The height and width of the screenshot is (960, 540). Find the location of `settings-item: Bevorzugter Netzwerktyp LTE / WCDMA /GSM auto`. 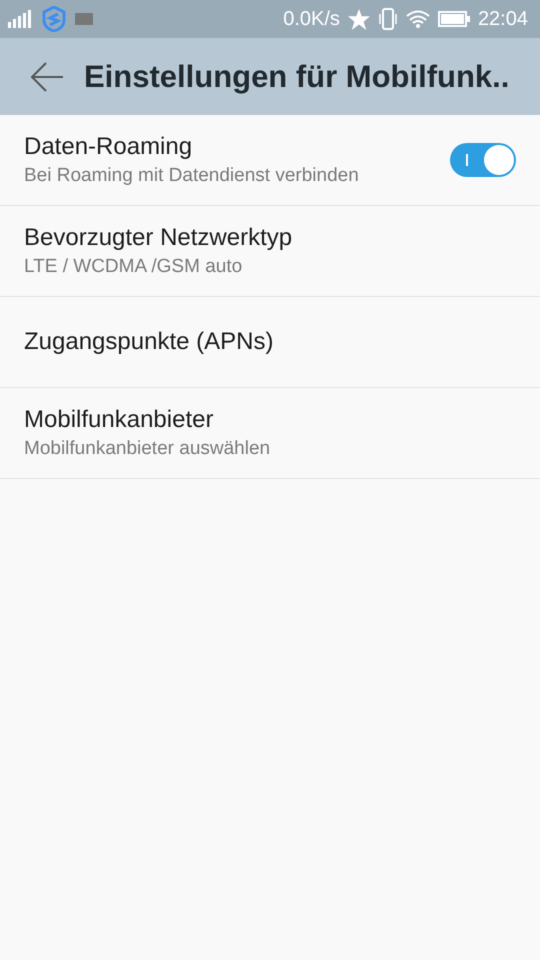

settings-item: Bevorzugter Netzwerktyp LTE / WCDMA /GSM auto is located at coordinates (270, 251).